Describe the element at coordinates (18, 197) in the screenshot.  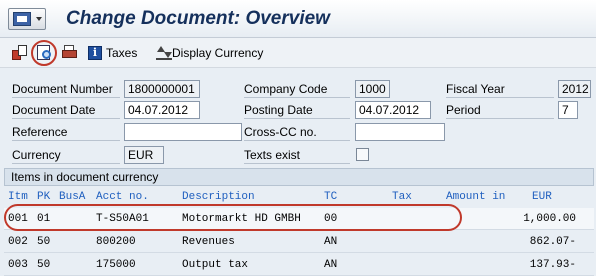
I see `col-itm: Itm` at that location.